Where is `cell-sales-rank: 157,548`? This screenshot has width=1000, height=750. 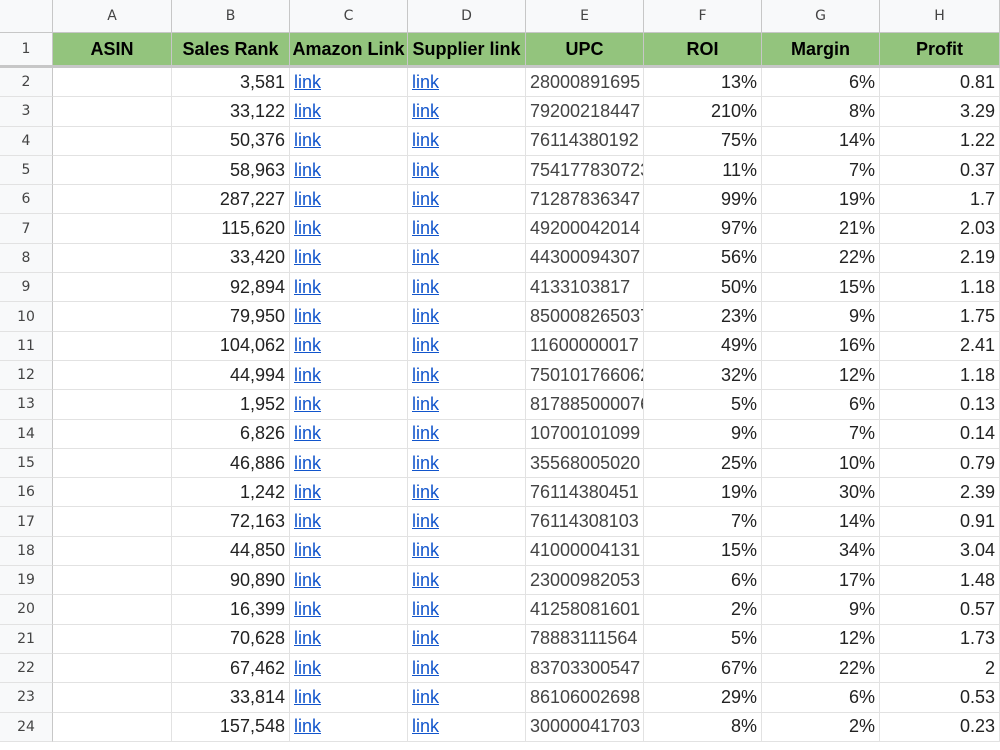
cell-sales-rank: 157,548 is located at coordinates (231, 727).